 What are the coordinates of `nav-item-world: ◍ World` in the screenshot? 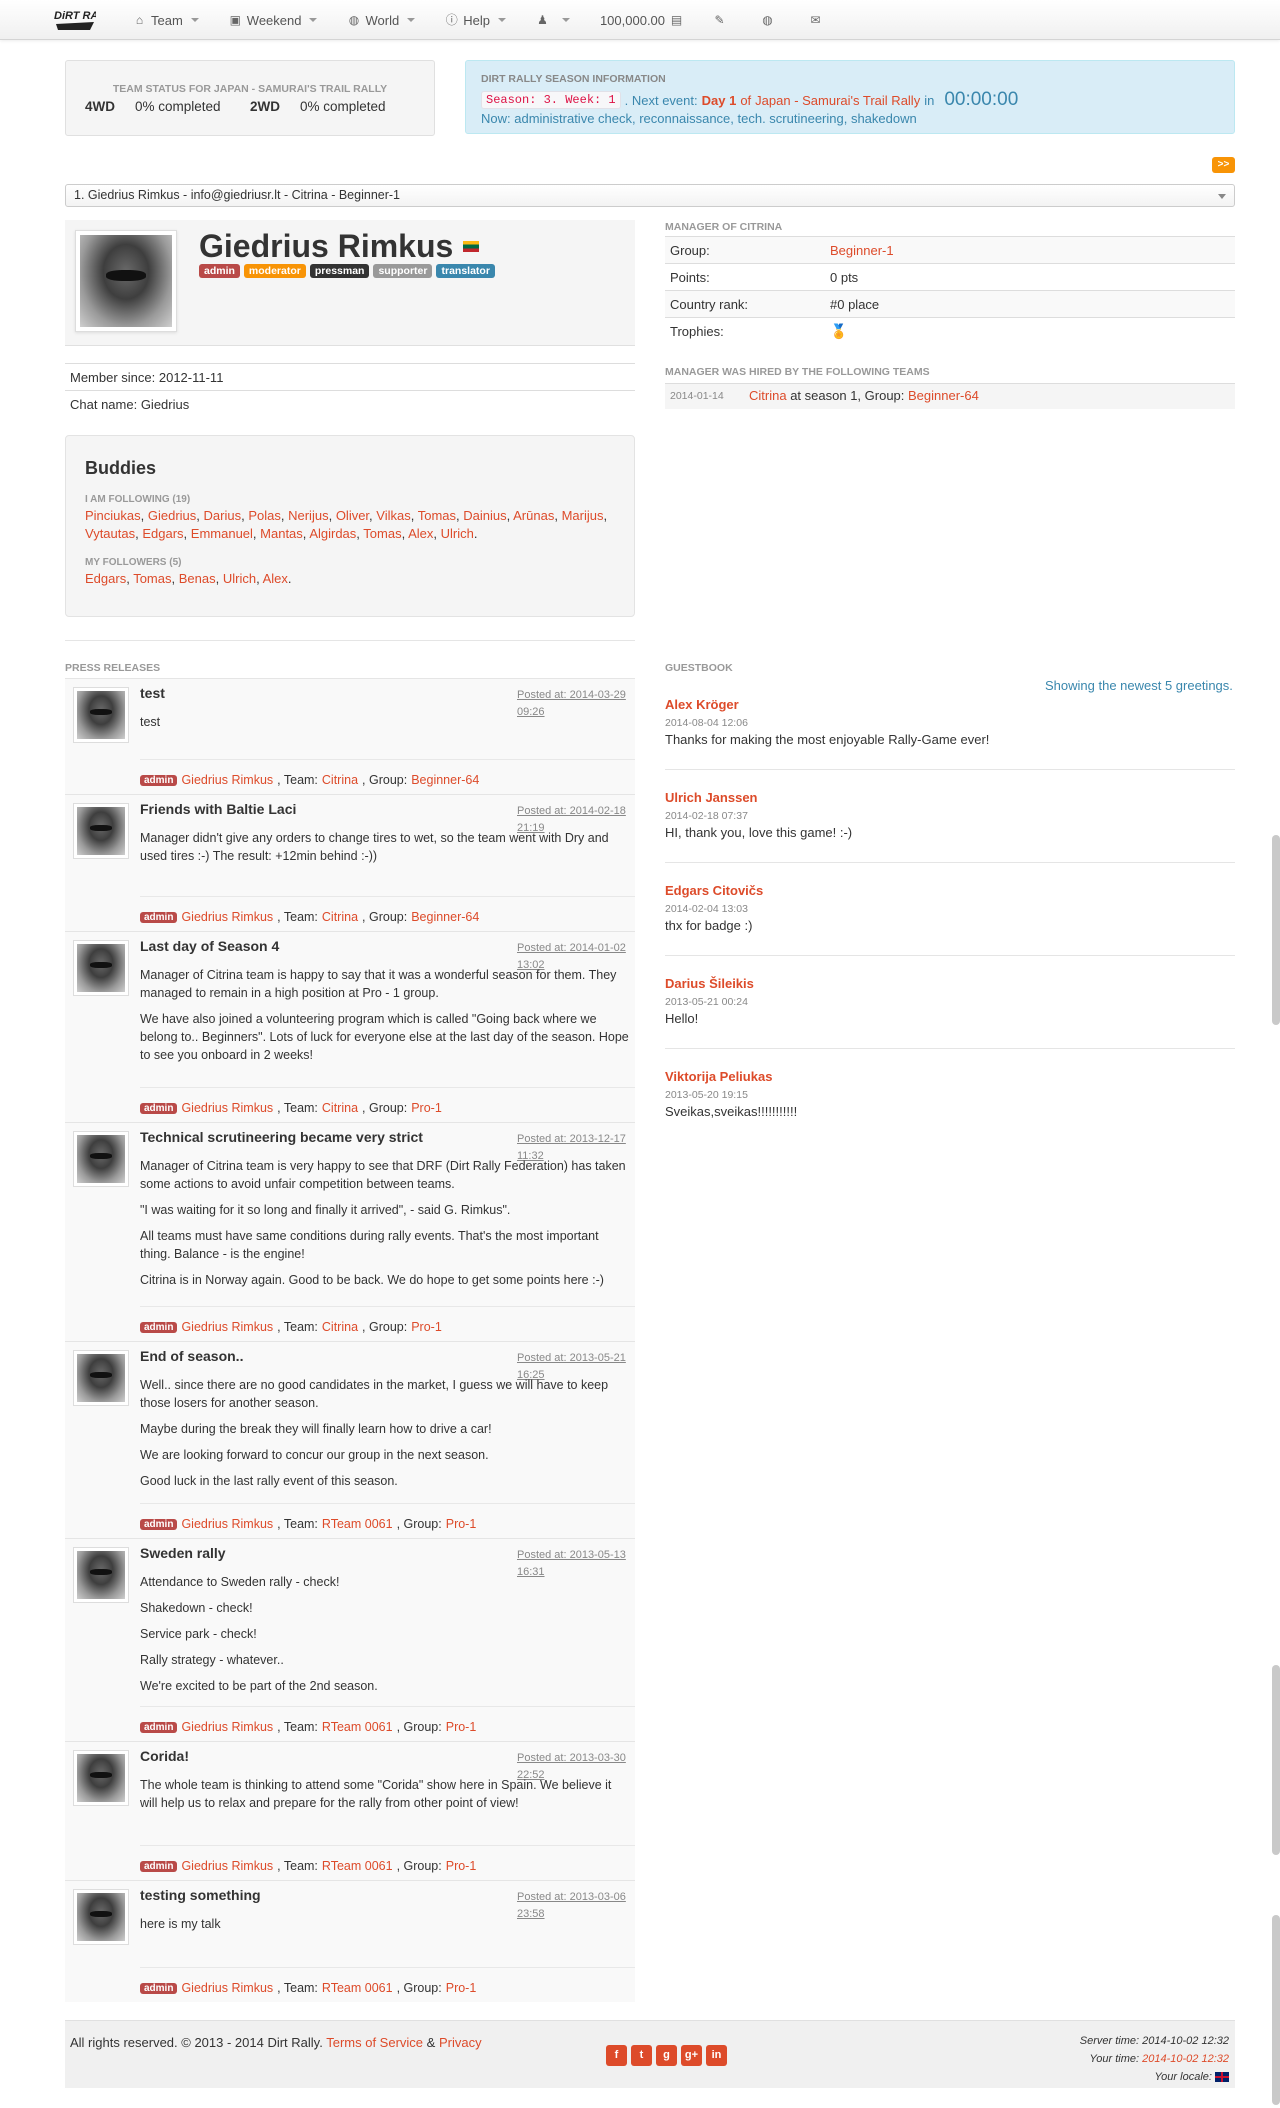 It's located at (381, 20).